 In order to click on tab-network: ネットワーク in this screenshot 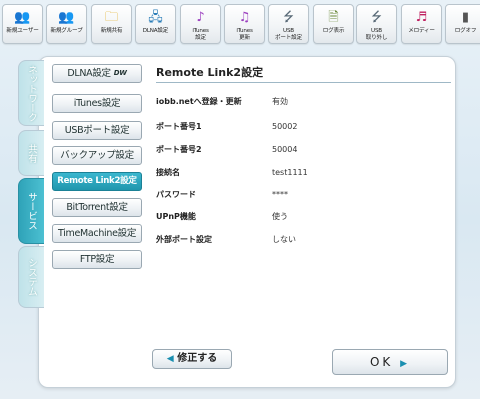, I will do `click(31, 93)`.